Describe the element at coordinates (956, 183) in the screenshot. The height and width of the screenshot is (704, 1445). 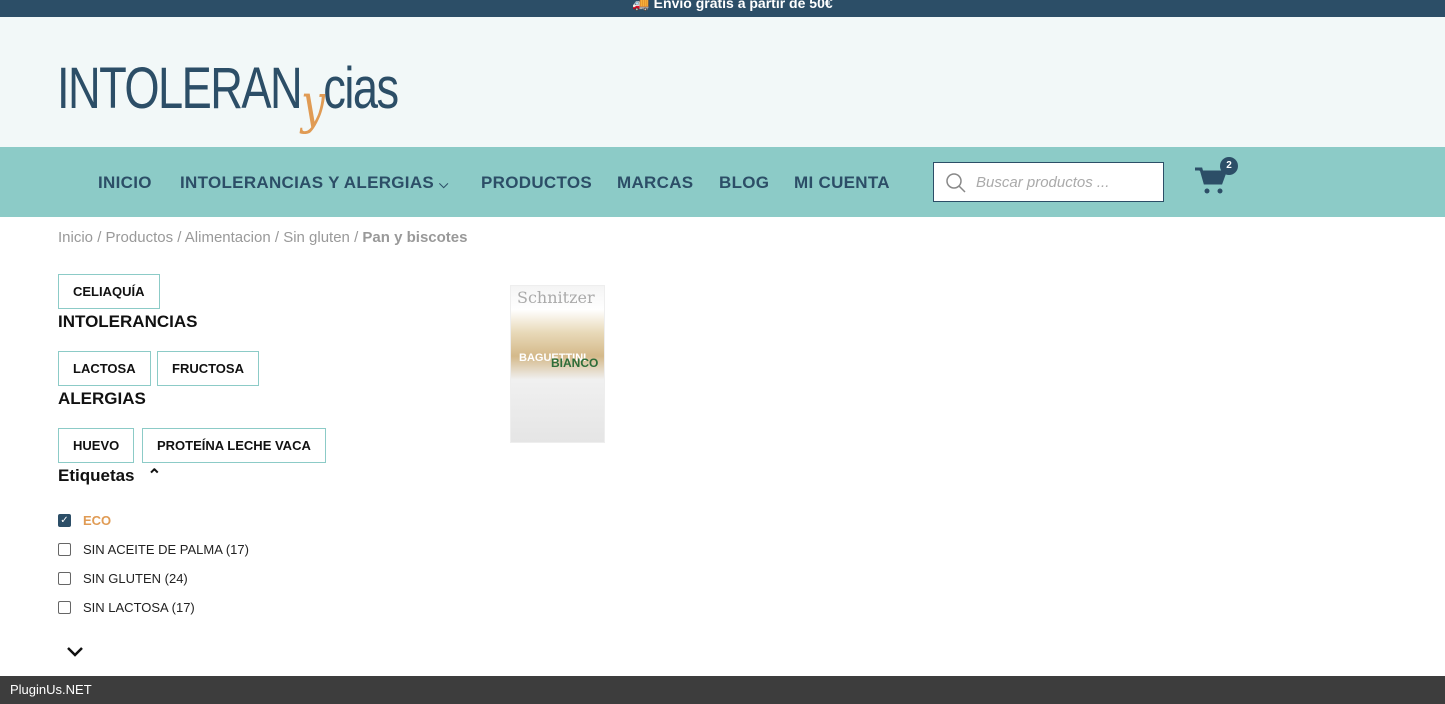
I see `search-icon` at that location.